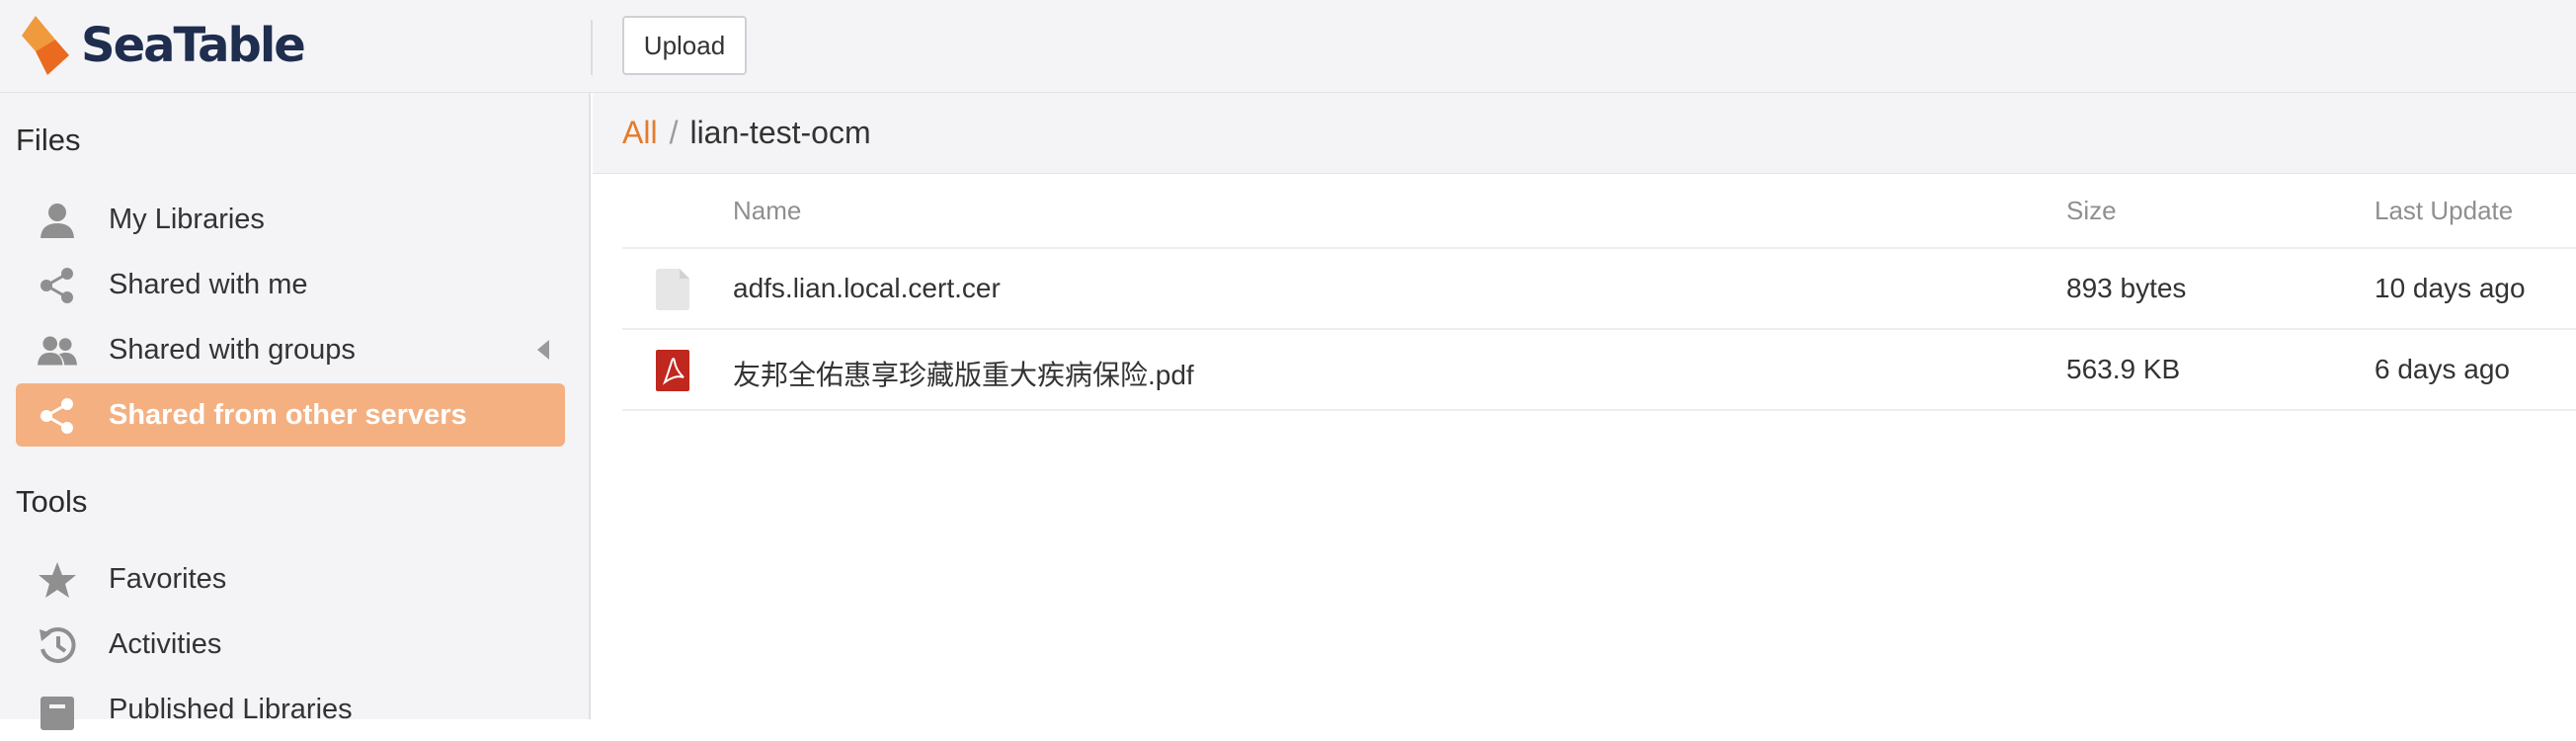 The width and height of the screenshot is (2576, 741). I want to click on caret-left-icon, so click(544, 350).